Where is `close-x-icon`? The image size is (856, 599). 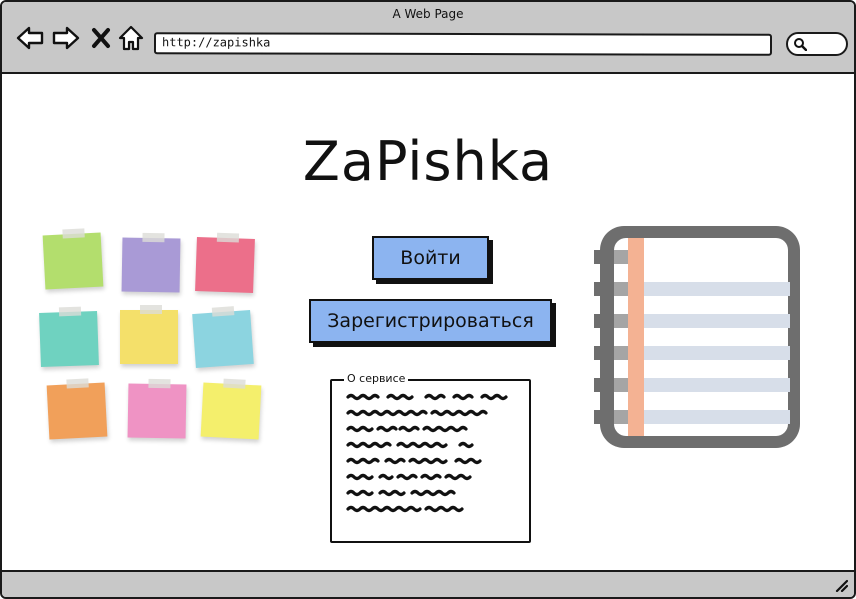 close-x-icon is located at coordinates (101, 38).